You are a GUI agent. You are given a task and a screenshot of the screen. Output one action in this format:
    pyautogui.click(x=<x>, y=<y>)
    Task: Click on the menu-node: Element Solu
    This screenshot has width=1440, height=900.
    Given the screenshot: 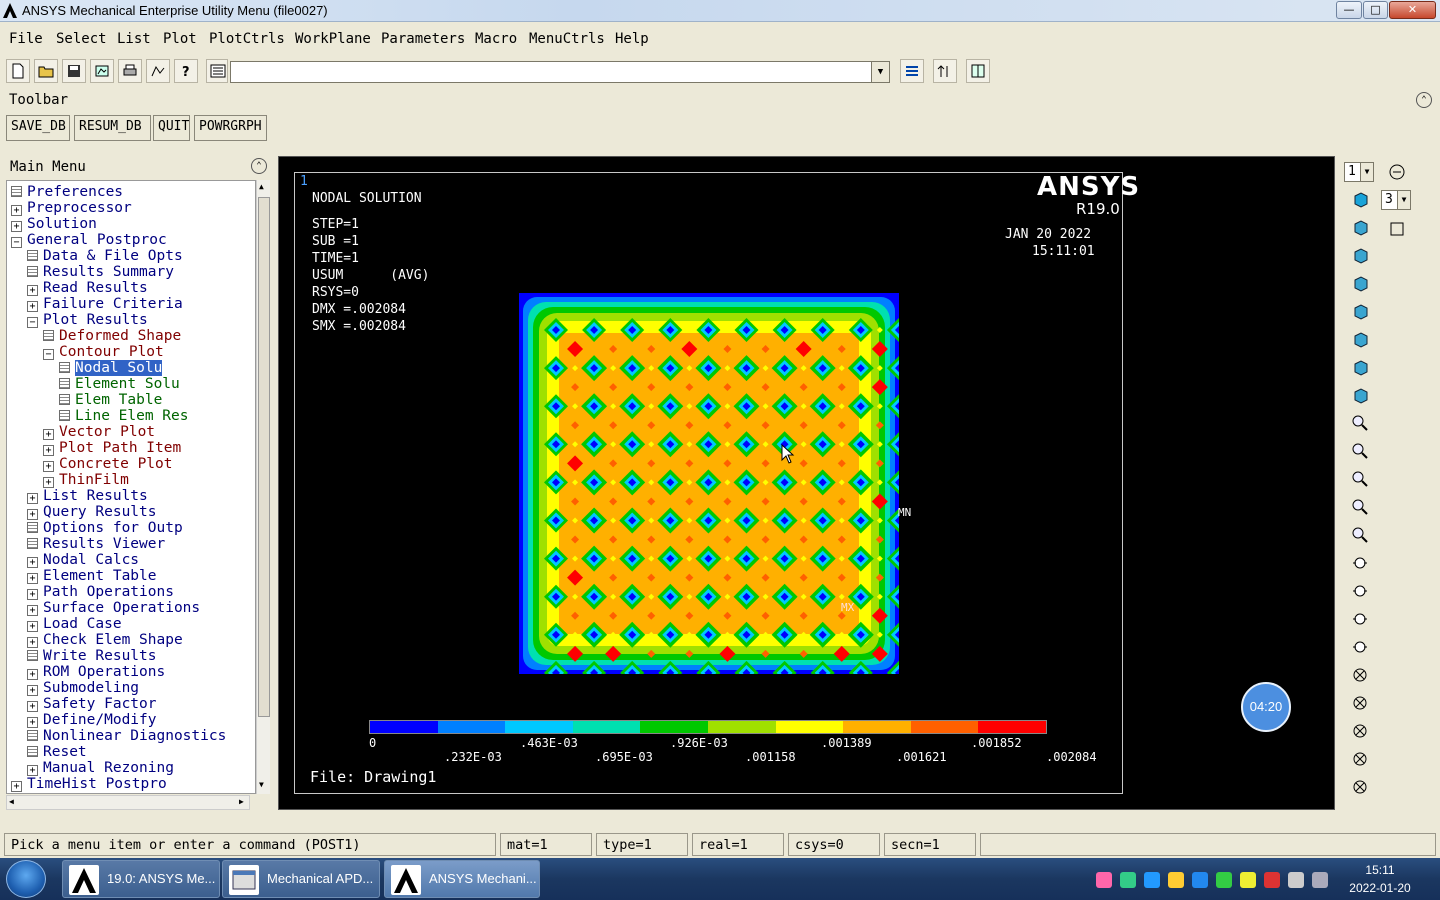 What is the action you would take?
    pyautogui.click(x=119, y=384)
    